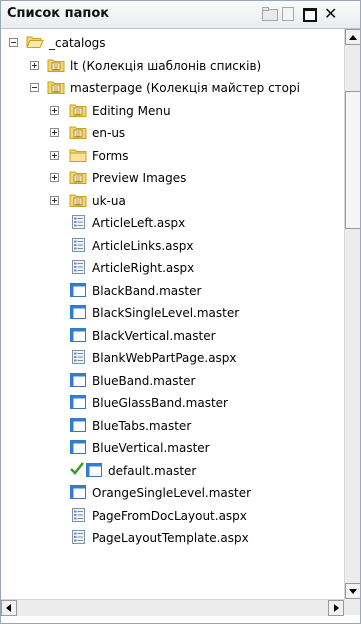 This screenshot has width=361, height=624. I want to click on tree-item-label: ArticleRight.aspx, so click(143, 268).